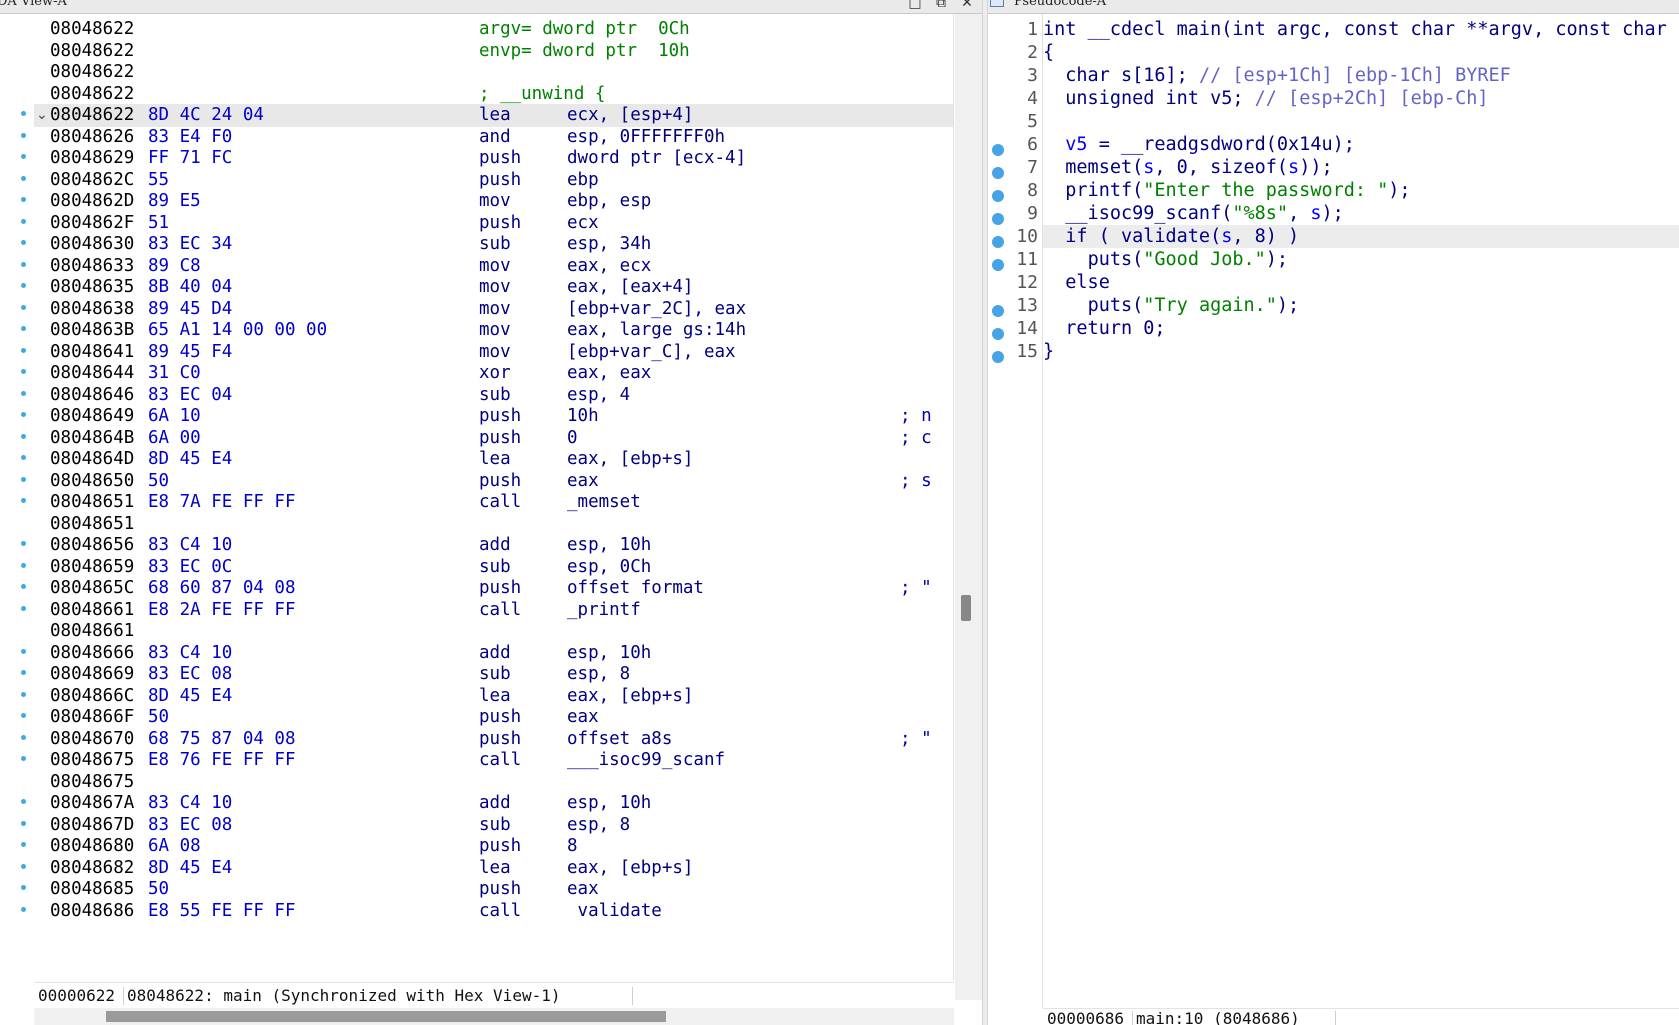 The image size is (1679, 1025). What do you see at coordinates (1361, 213) in the screenshot?
I see `code-line: __isoc99_scanf("%8s", s);` at bounding box center [1361, 213].